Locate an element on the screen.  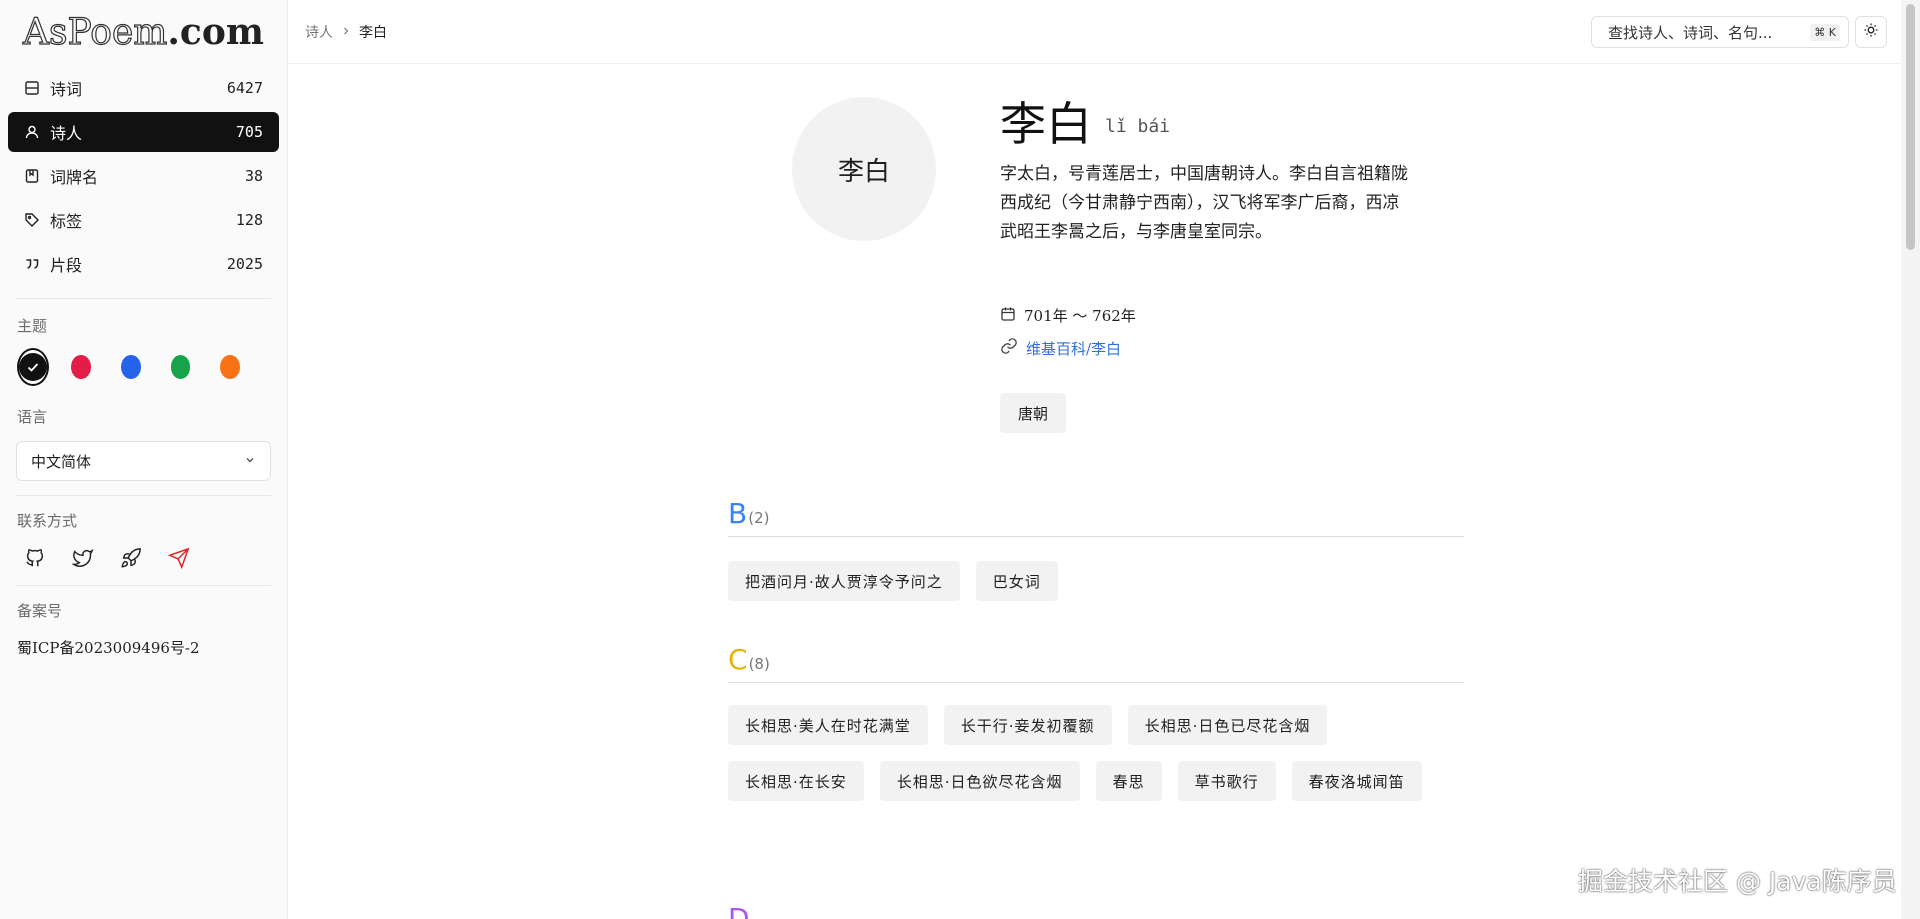
theme-swatch-blue is located at coordinates (130, 367).